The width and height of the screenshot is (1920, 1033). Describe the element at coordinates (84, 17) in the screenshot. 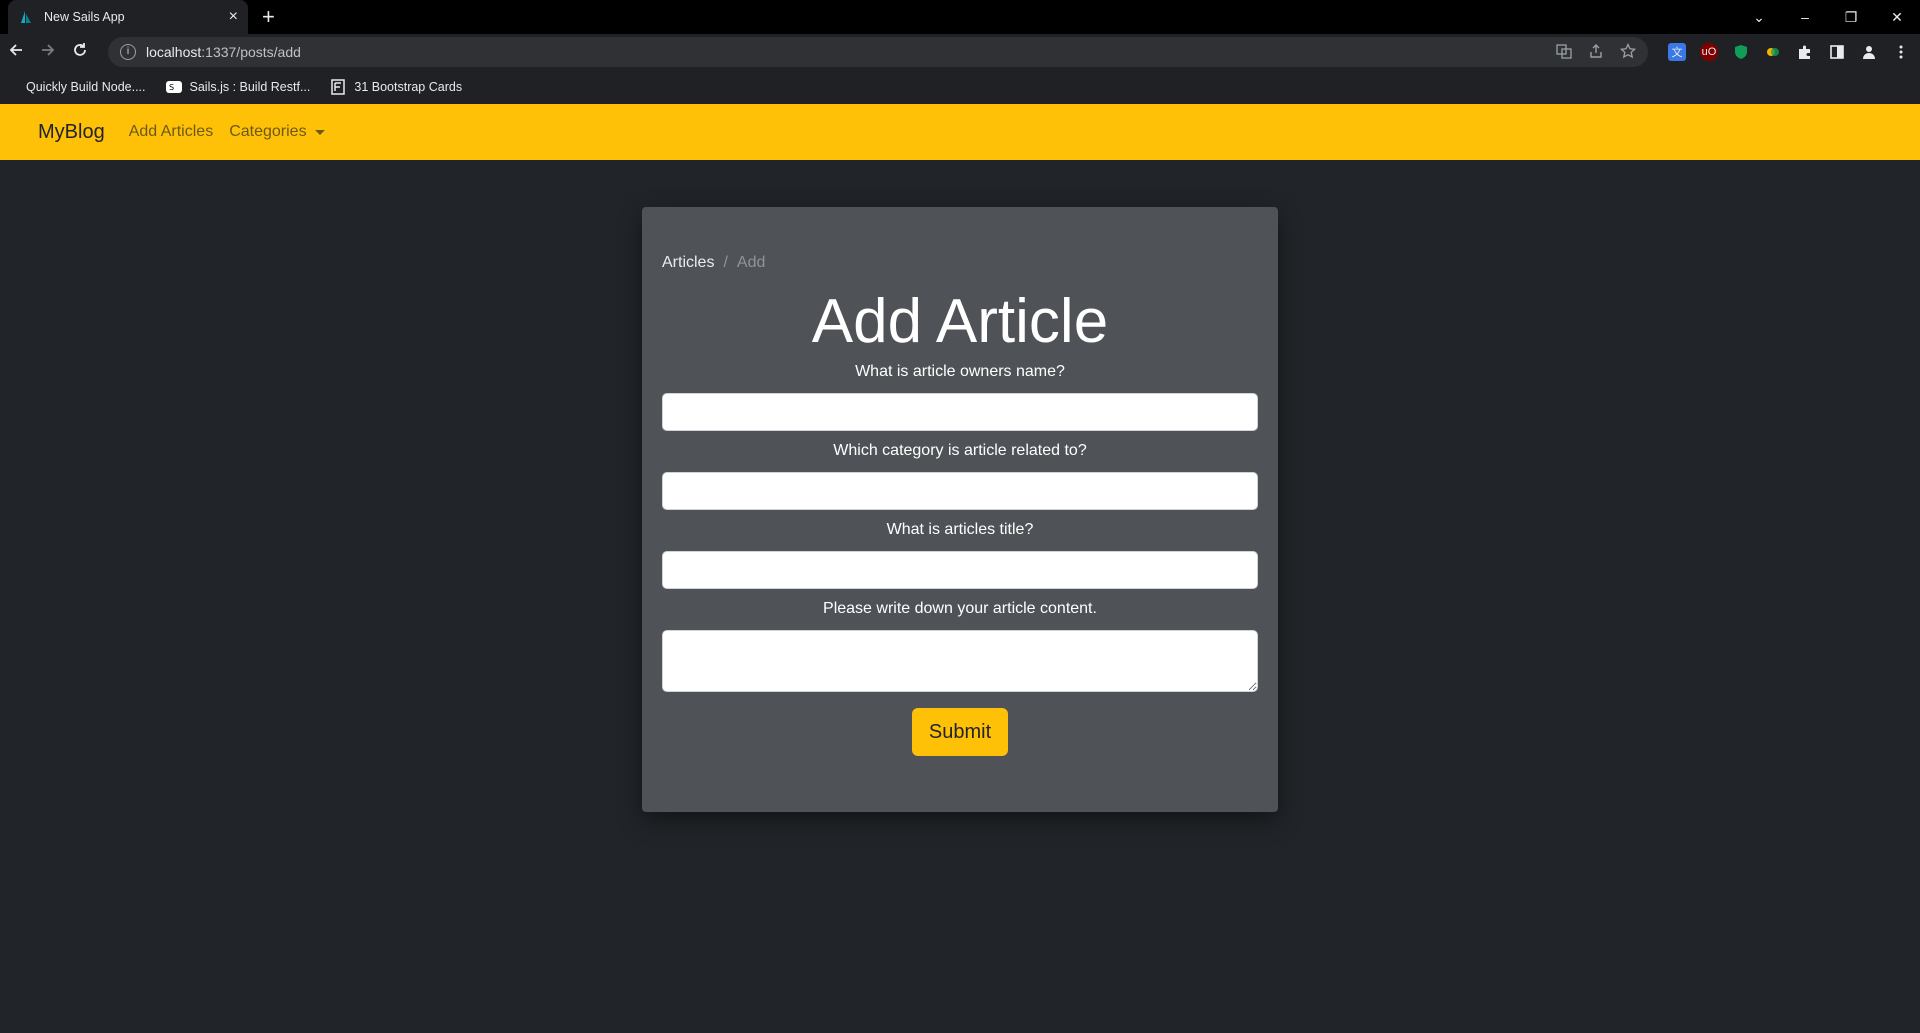

I see `tab-title: New Sails App` at that location.